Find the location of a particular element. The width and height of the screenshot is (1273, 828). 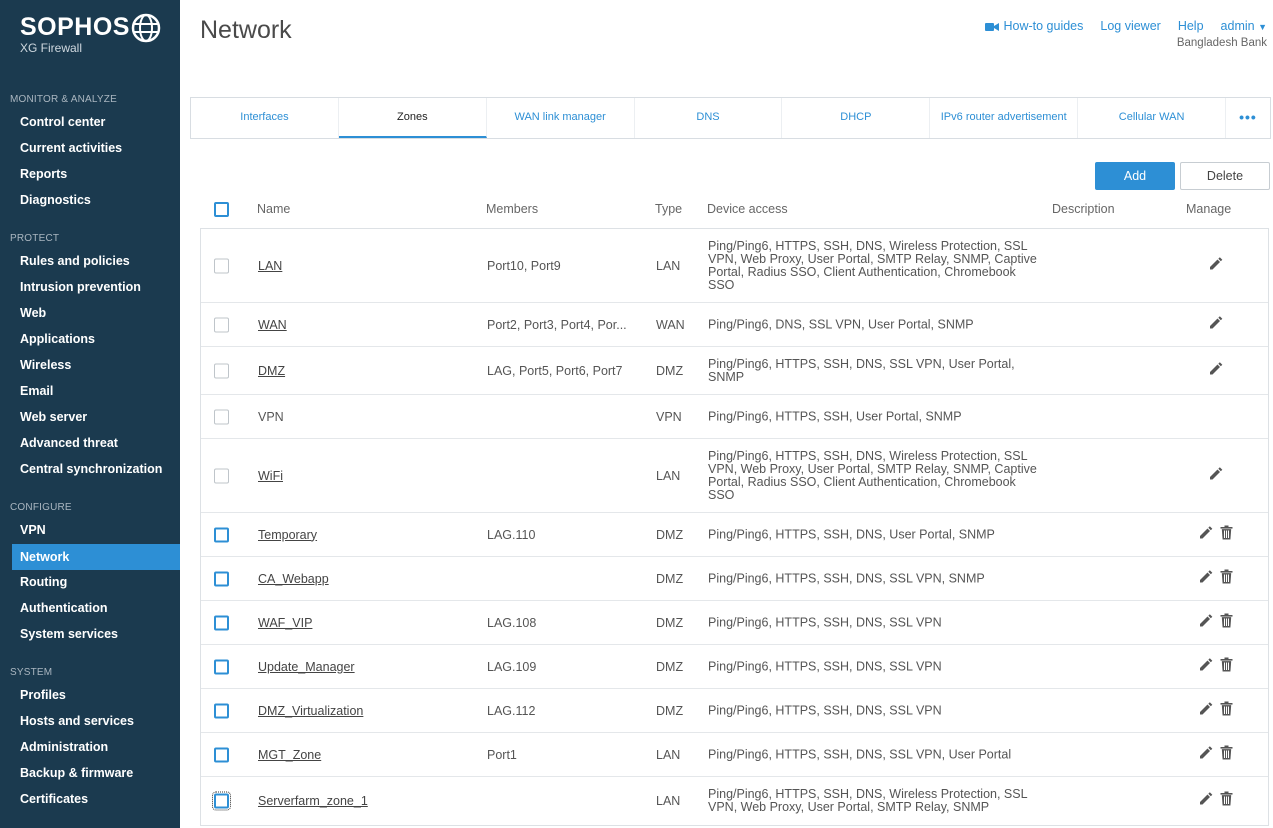

zone-name: WAN is located at coordinates (272, 325).